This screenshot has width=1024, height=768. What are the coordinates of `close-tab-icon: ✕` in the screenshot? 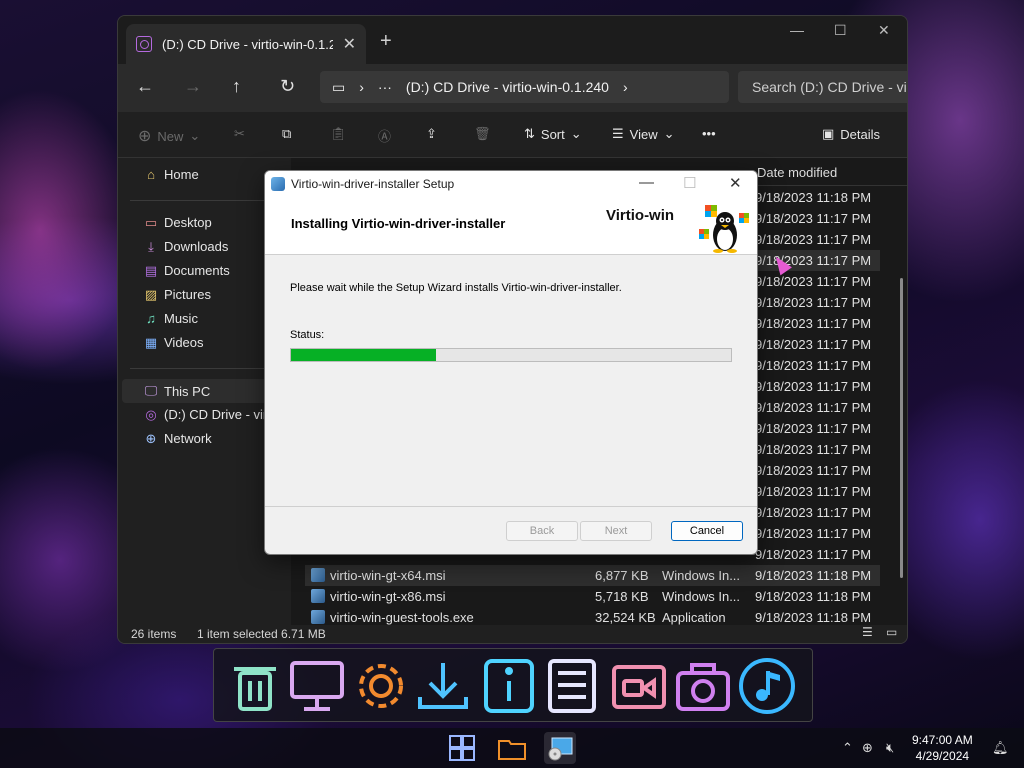 It's located at (349, 44).